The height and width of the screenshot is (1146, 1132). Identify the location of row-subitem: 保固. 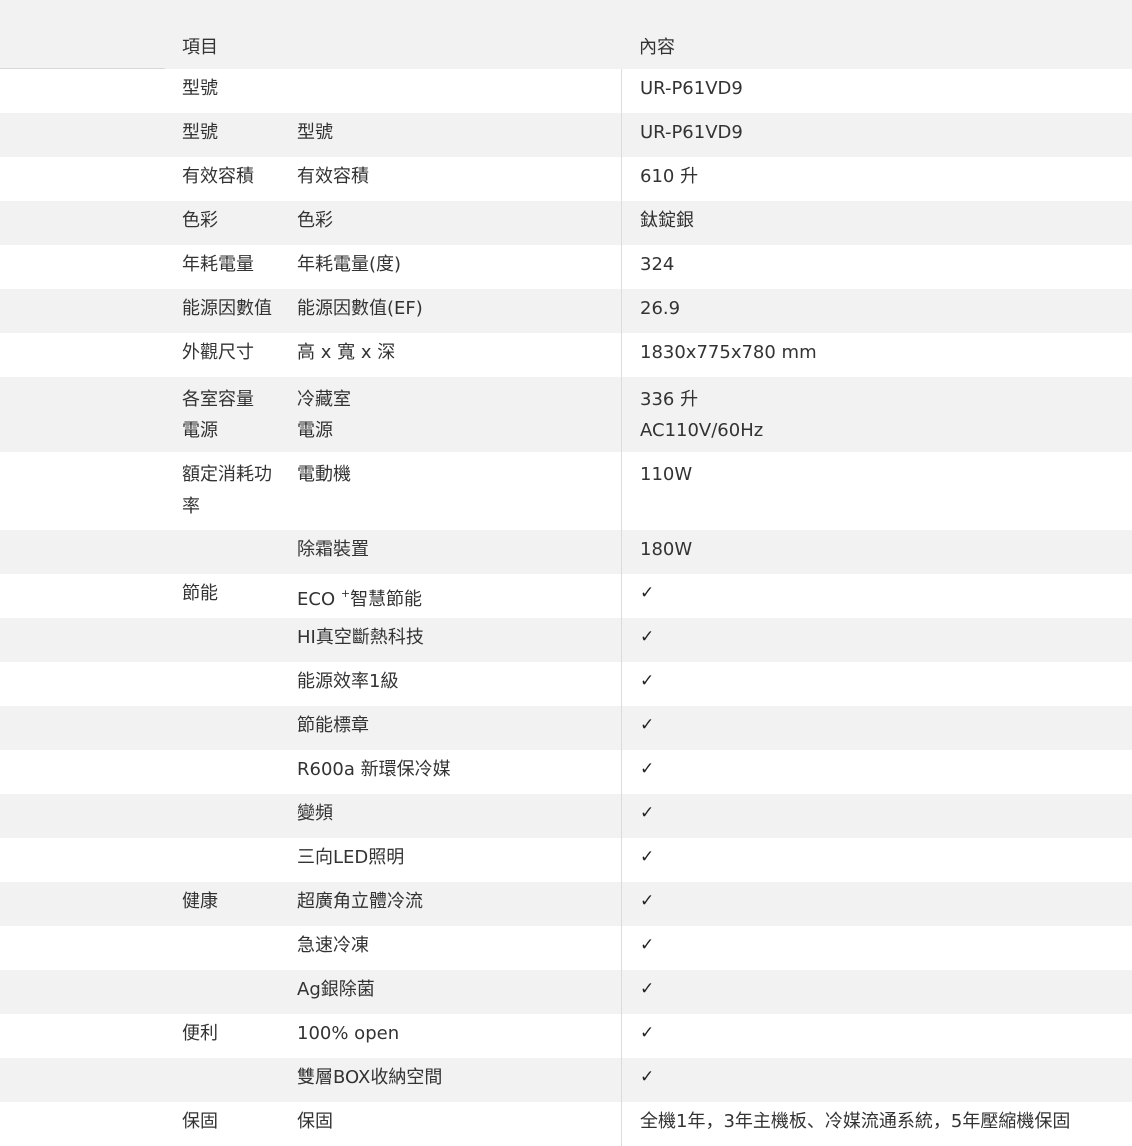
(315, 1121).